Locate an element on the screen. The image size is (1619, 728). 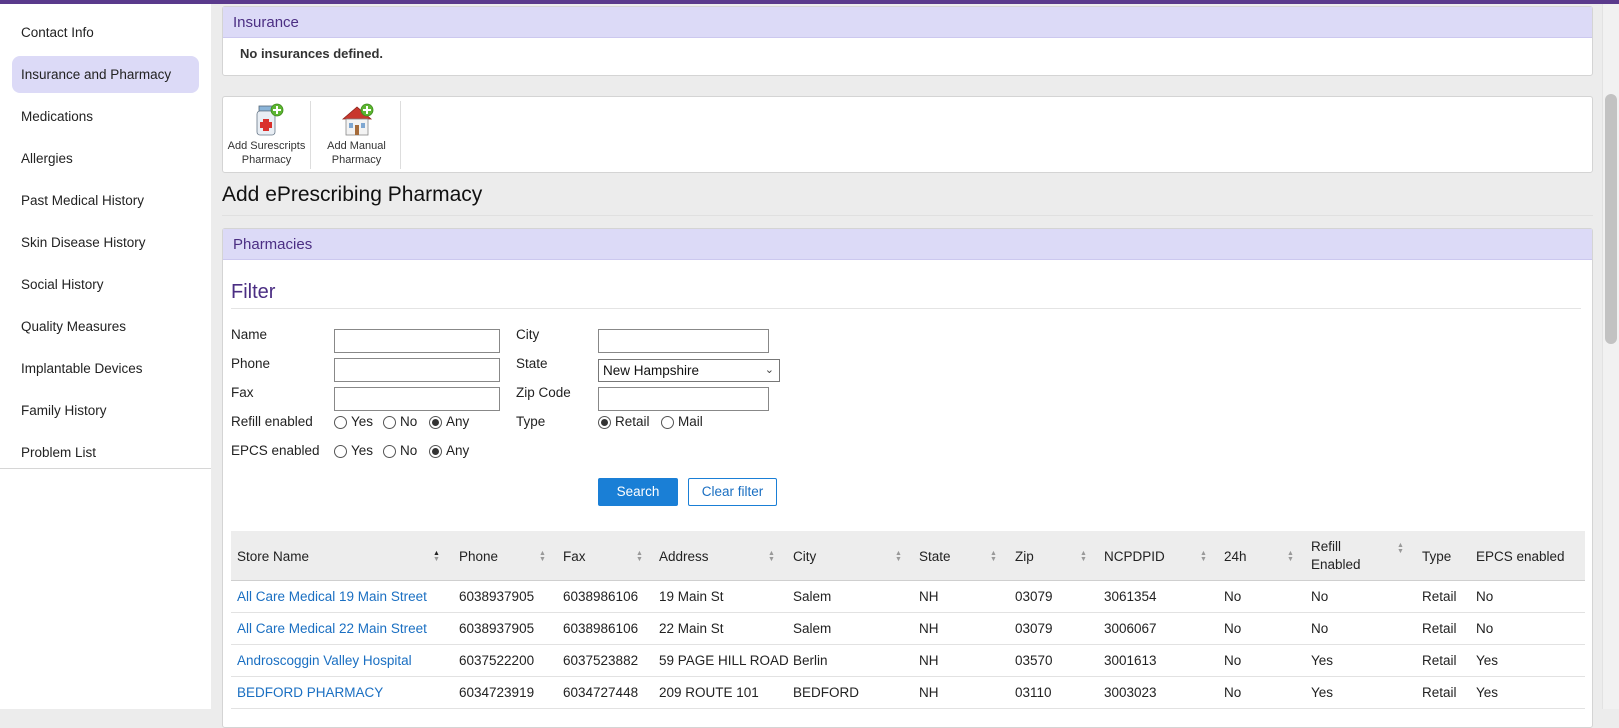
refill-no-radio: No is located at coordinates (400, 421).